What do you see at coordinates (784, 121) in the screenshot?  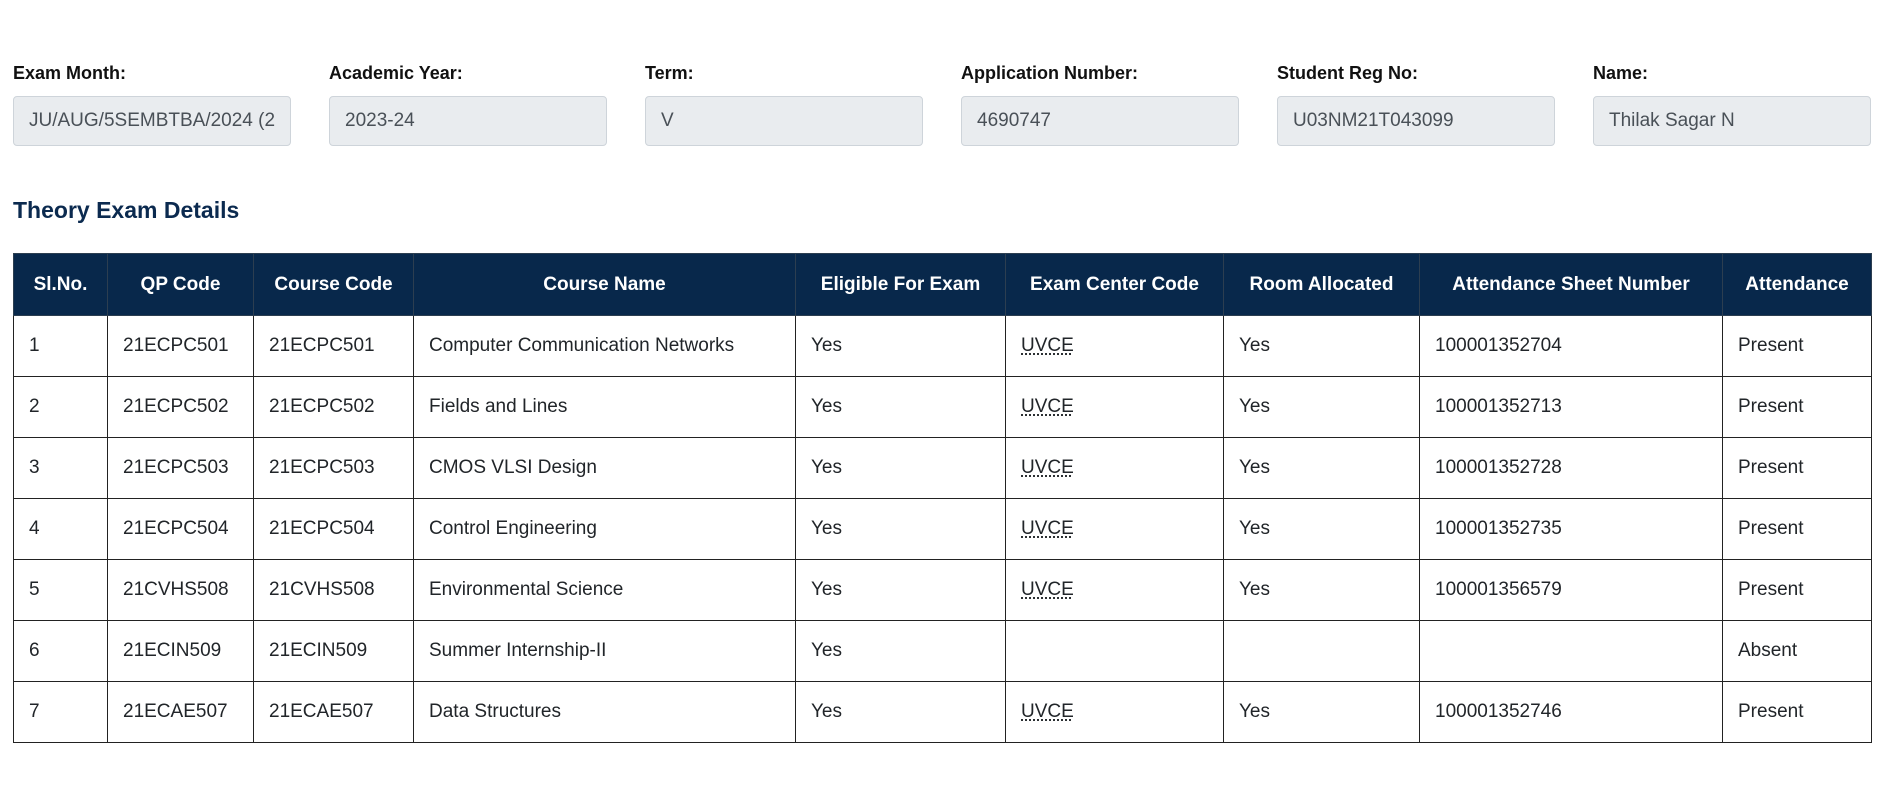 I see `term-input` at bounding box center [784, 121].